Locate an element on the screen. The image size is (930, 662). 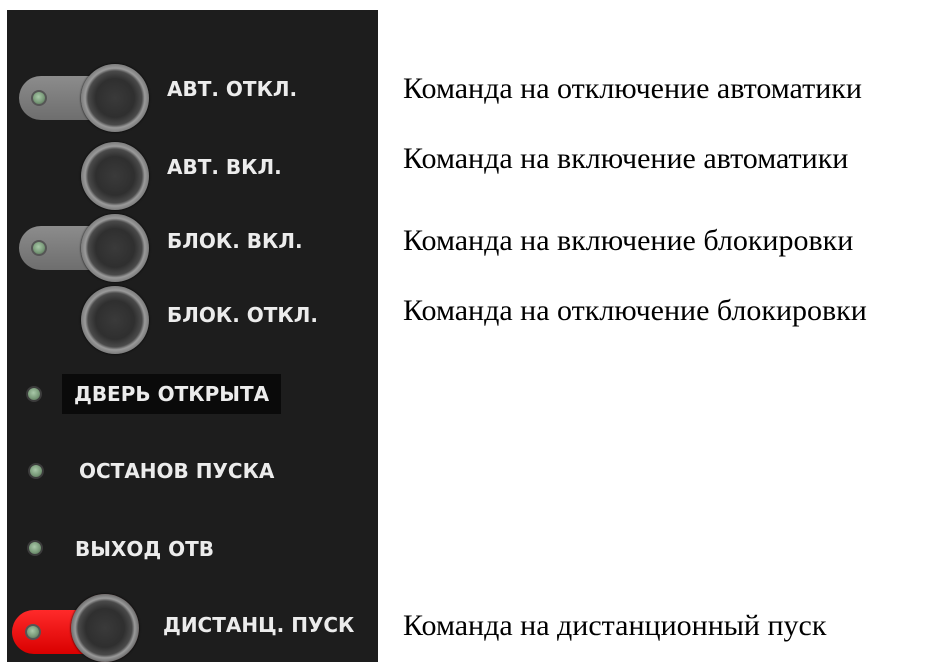
auto-on-button is located at coordinates (115, 176).